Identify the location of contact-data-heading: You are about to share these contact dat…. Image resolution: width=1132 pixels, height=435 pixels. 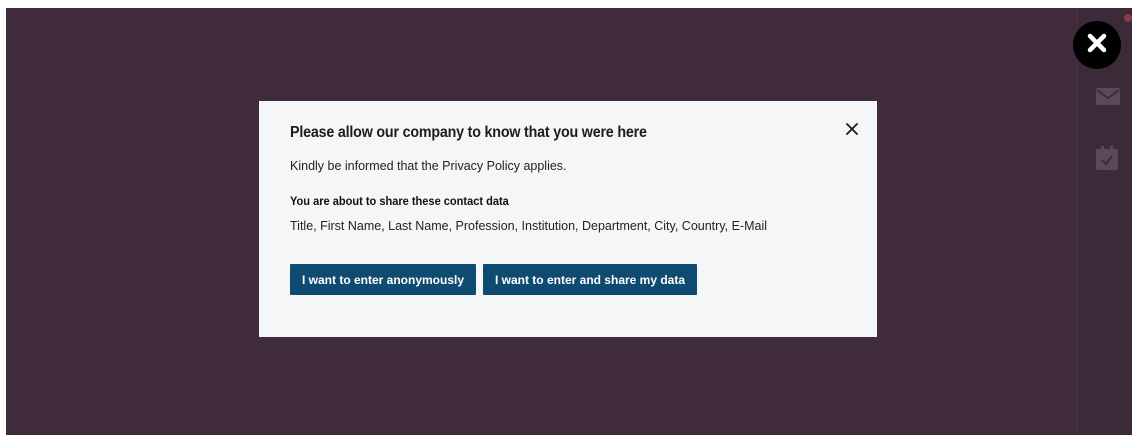
(399, 201).